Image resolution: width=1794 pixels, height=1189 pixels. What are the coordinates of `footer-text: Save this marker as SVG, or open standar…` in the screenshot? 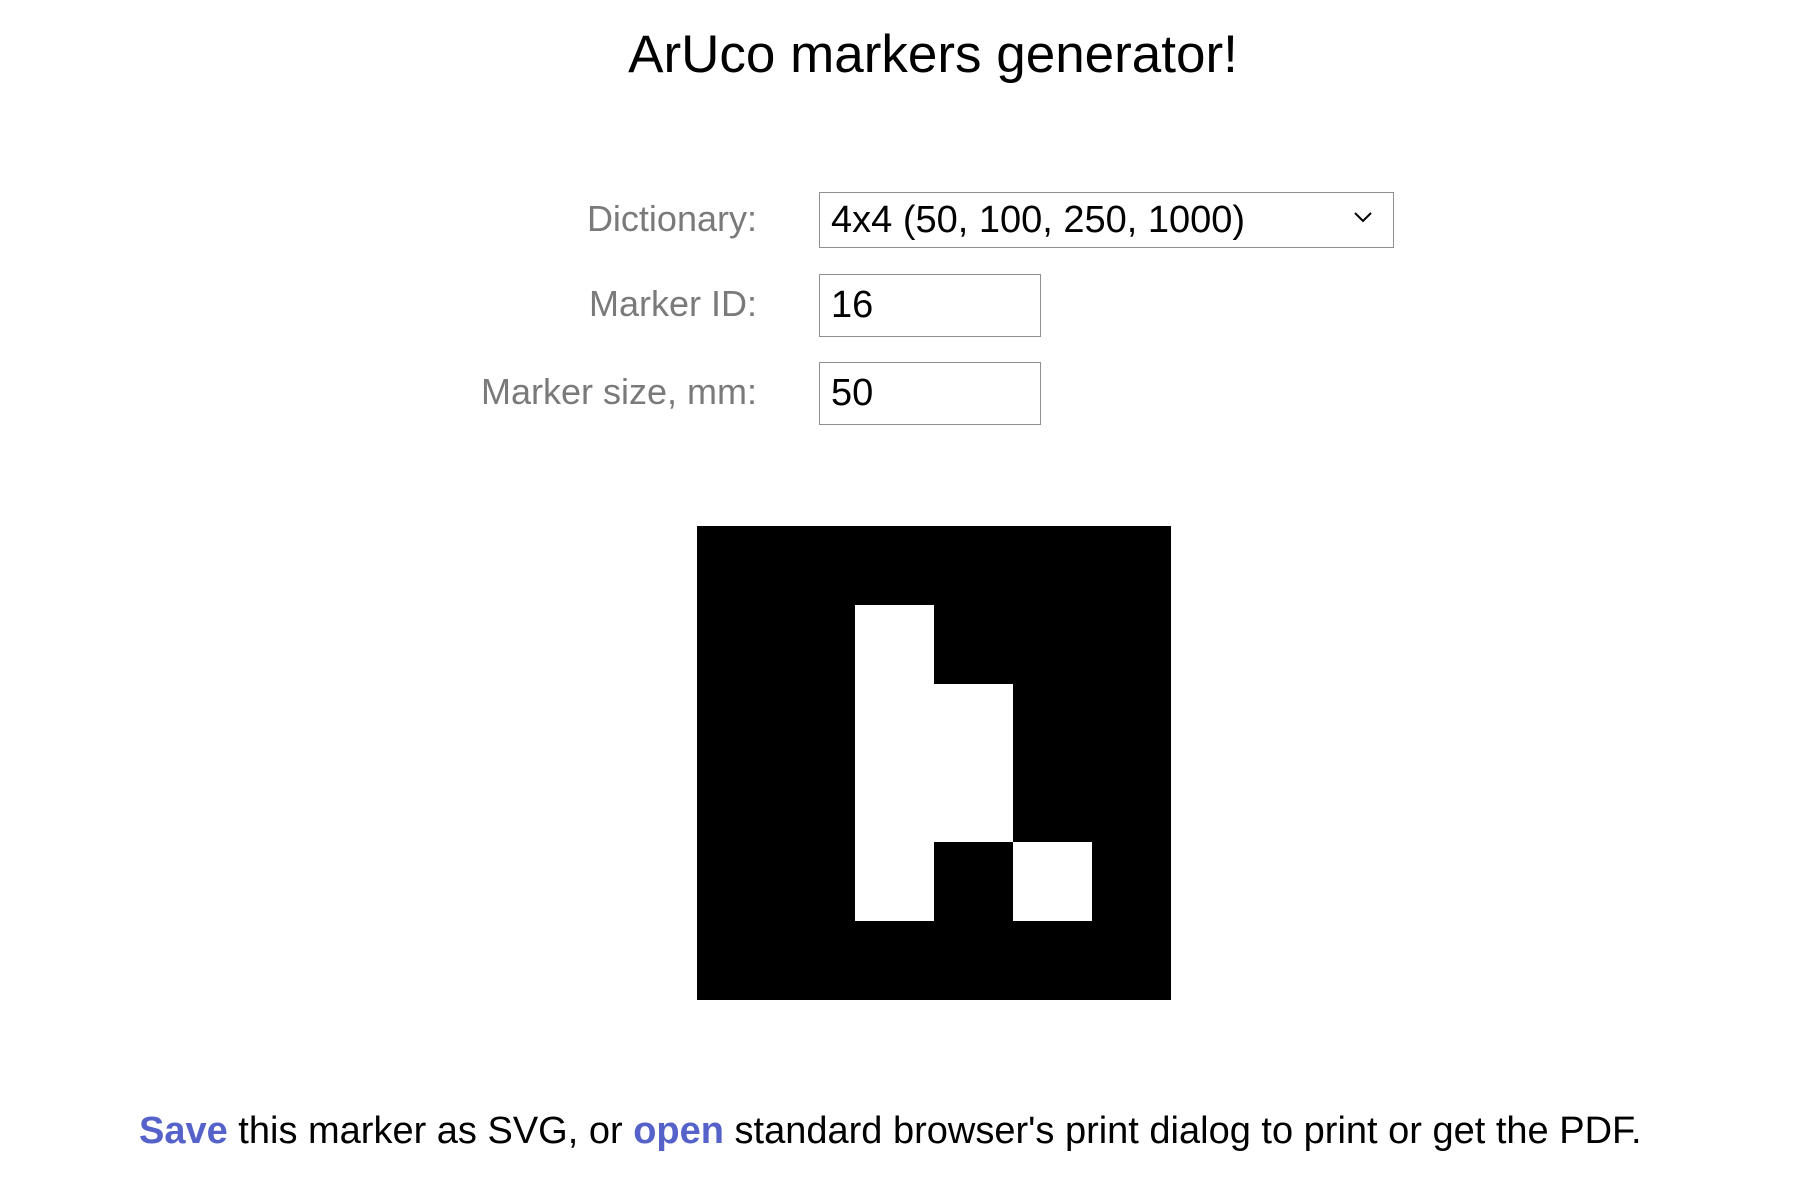 It's located at (890, 1131).